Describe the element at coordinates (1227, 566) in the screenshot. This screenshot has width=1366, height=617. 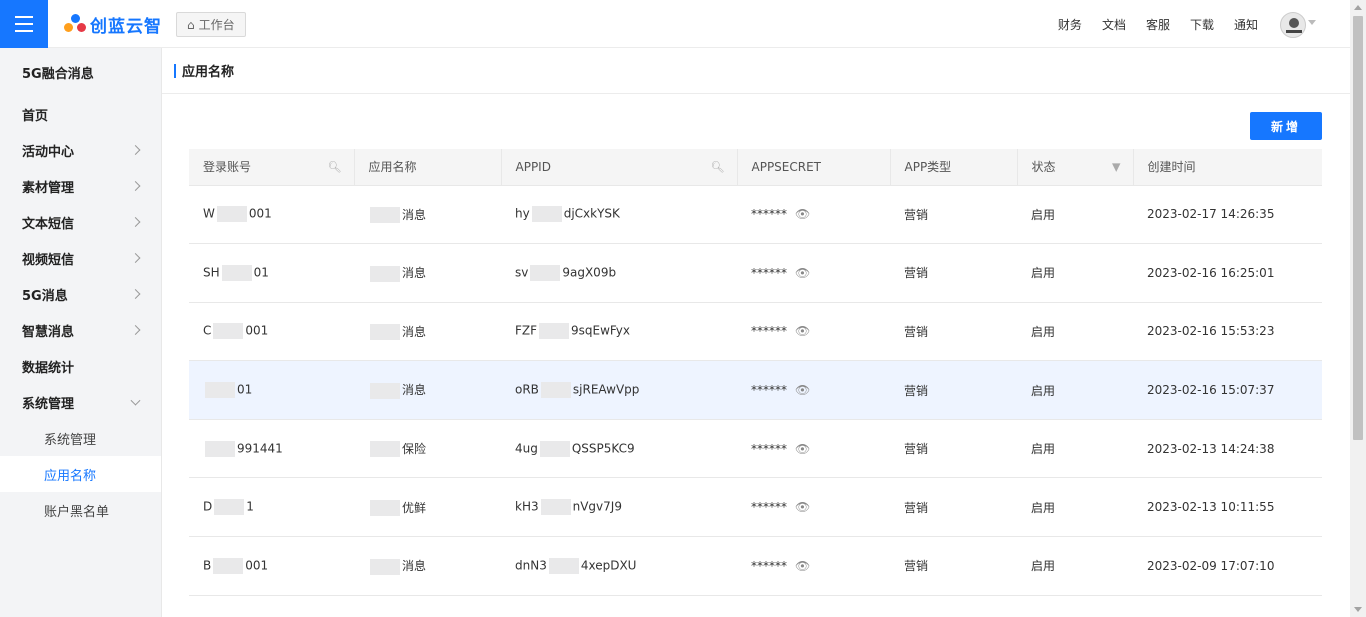
I see `cell-created-time: 2023-02-09 17:07:10` at that location.